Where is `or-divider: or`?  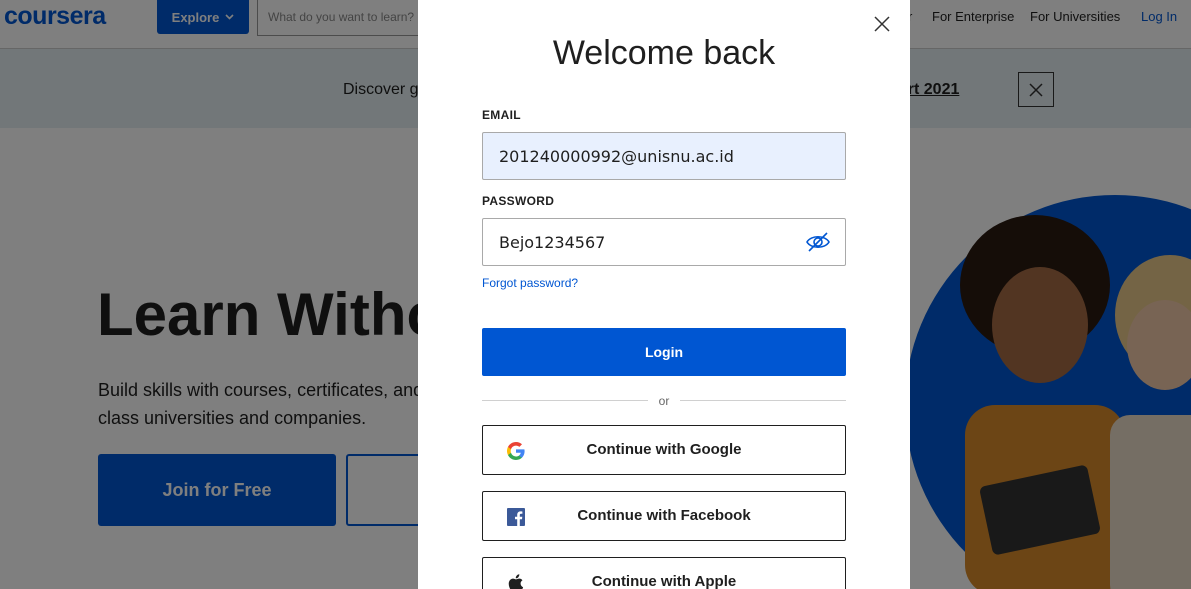
or-divider: or is located at coordinates (664, 401).